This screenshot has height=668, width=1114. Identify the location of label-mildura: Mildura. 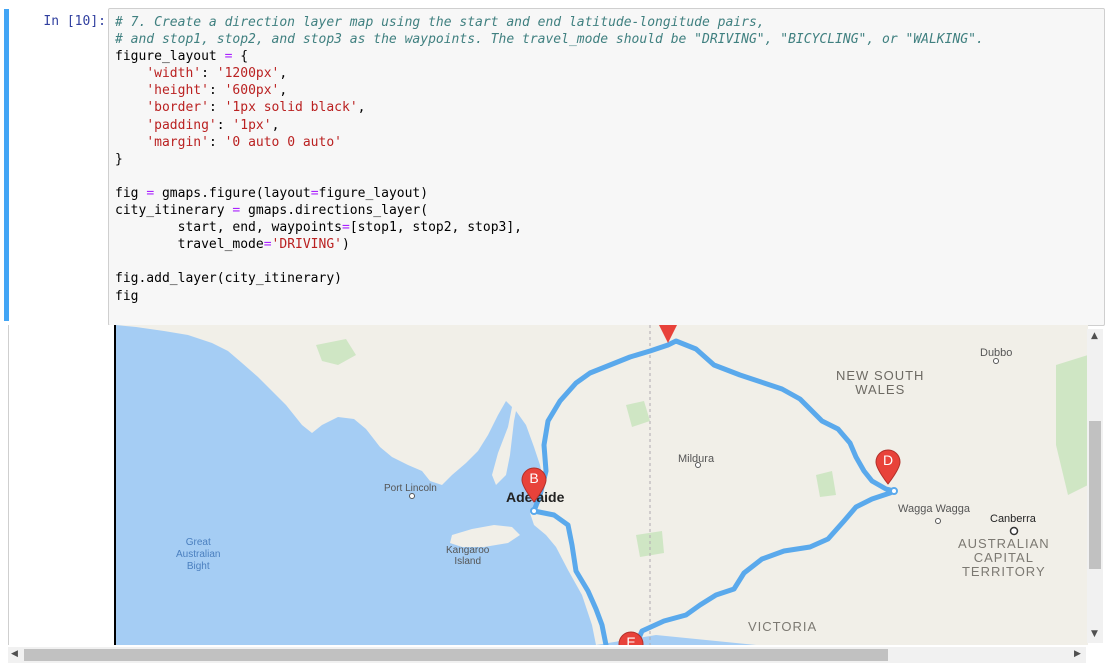
(696, 459).